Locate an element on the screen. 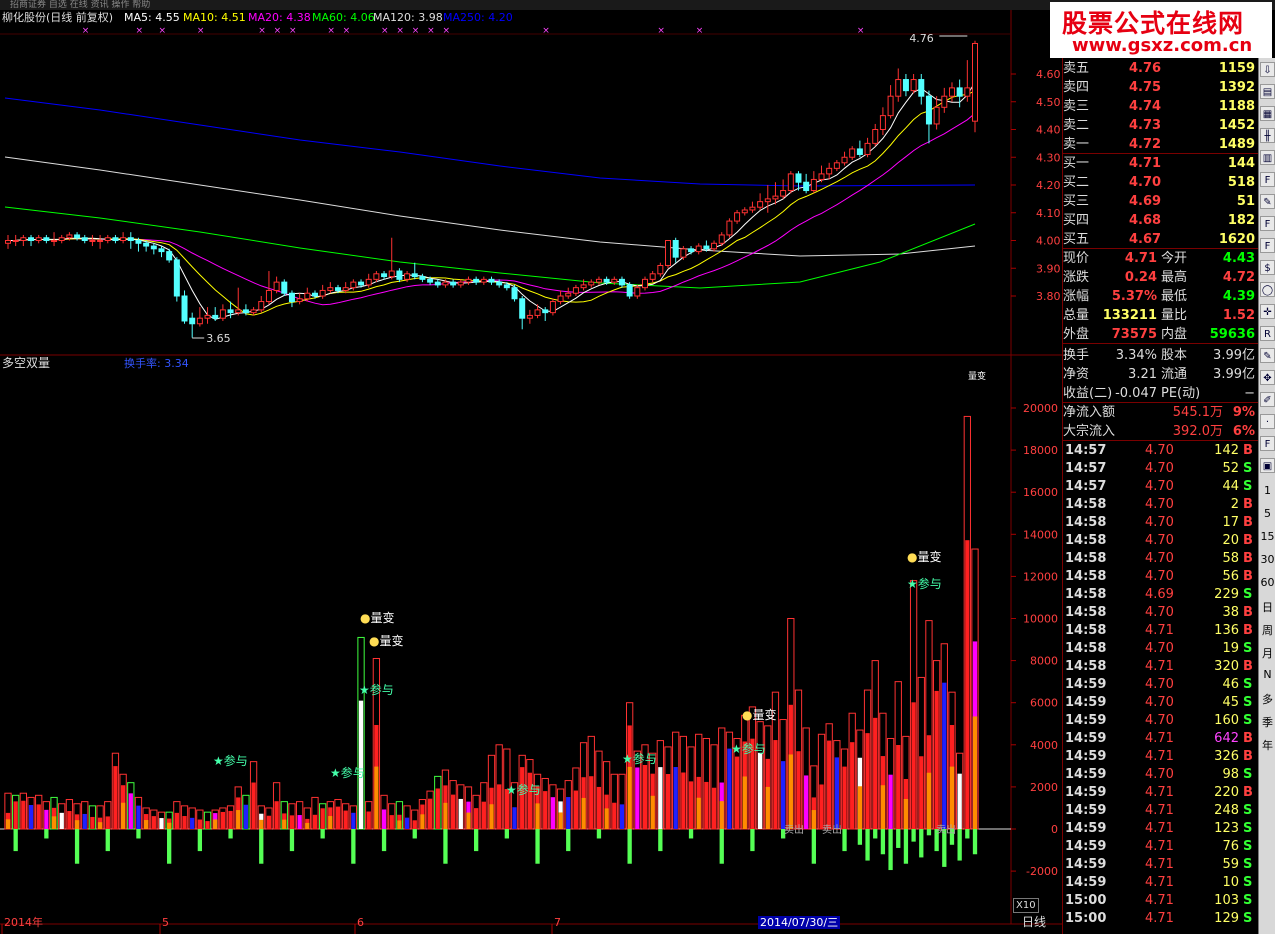 Image resolution: width=1275 pixels, height=934 pixels. move-icon: ✥ is located at coordinates (1267, 377).